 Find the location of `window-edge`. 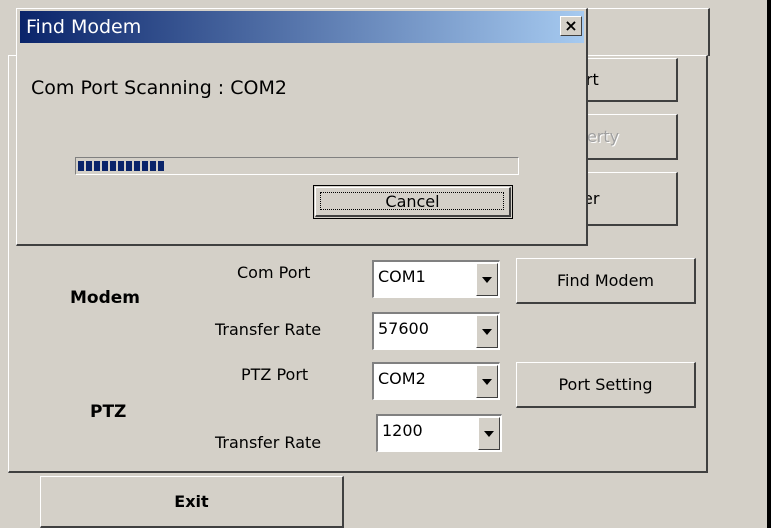

window-edge is located at coordinates (769, 264).